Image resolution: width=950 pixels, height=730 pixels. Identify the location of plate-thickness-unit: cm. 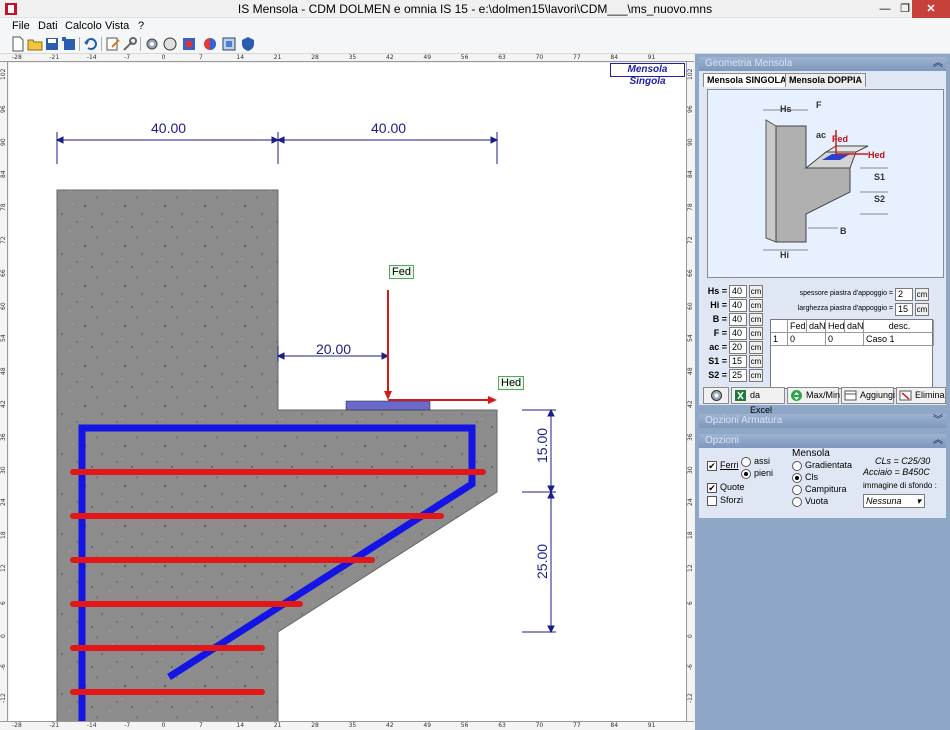
(922, 294).